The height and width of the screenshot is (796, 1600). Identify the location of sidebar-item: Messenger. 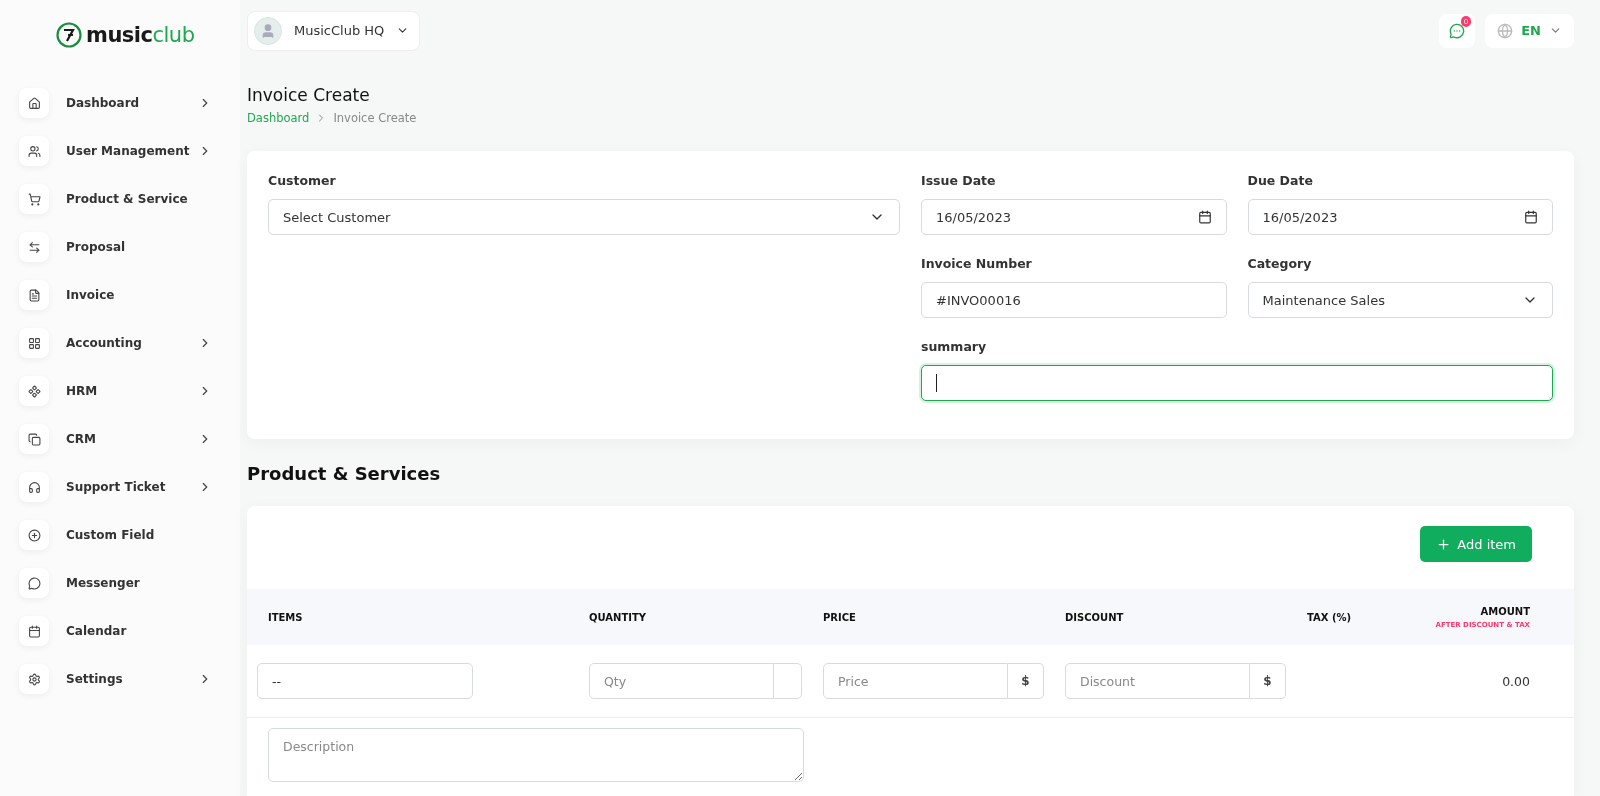
(129, 583).